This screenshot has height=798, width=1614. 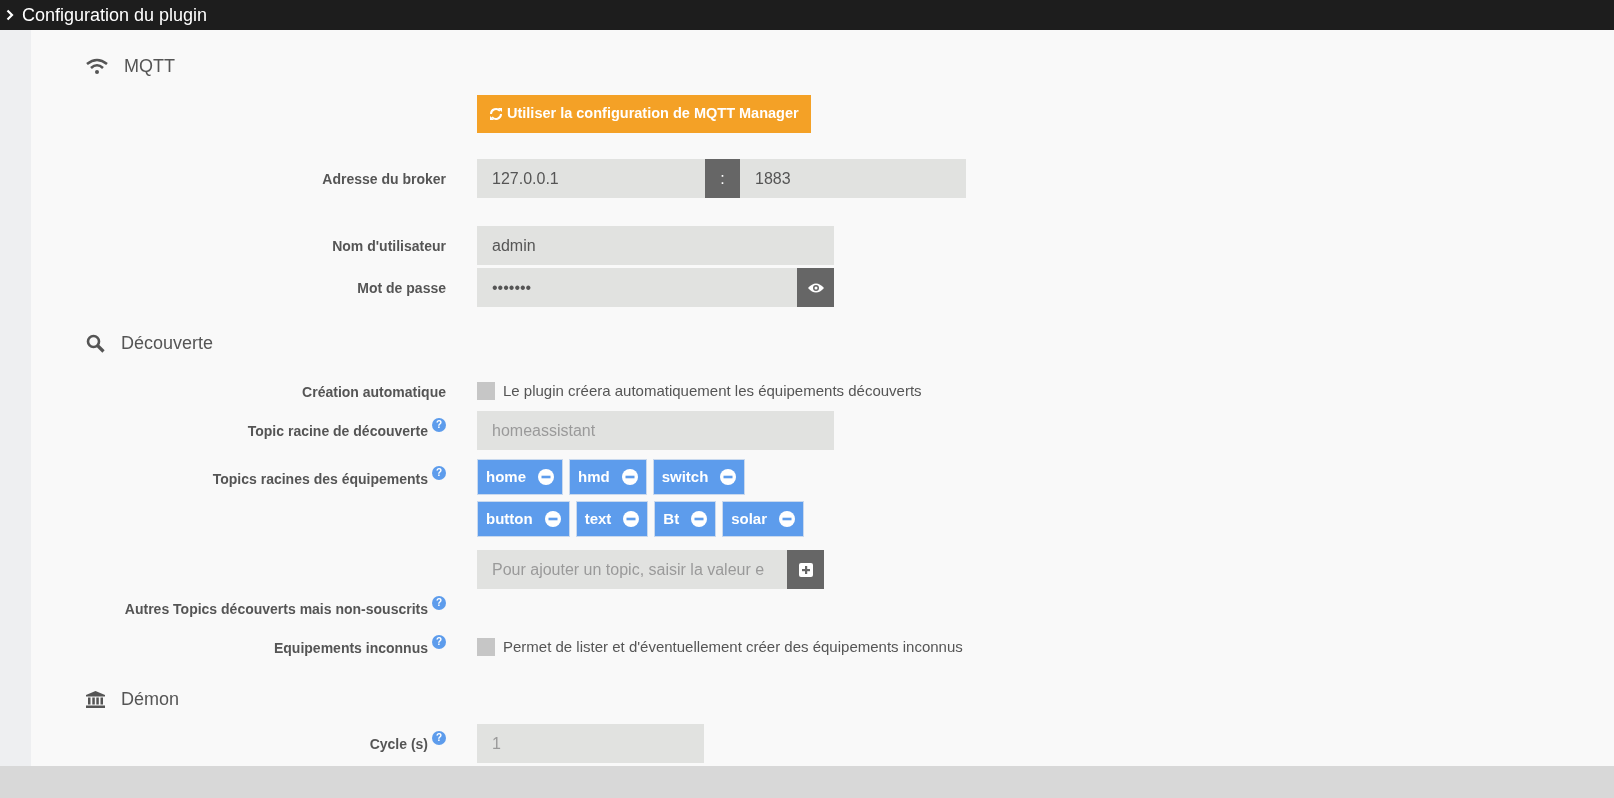 What do you see at coordinates (608, 477) in the screenshot?
I see `topic-tag: hmd` at bounding box center [608, 477].